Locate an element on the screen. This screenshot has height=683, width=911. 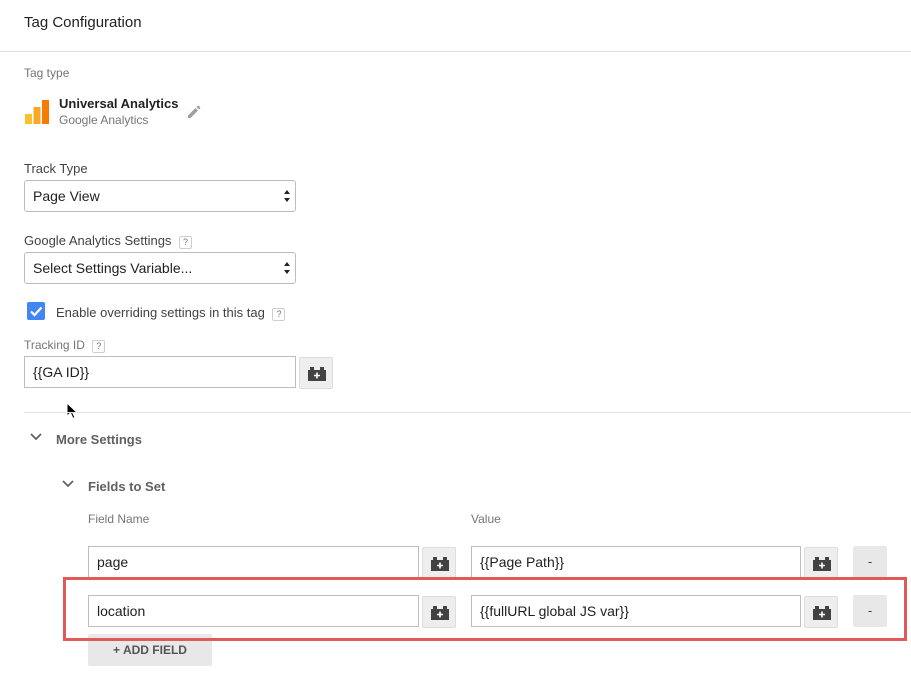
section-divider is located at coordinates (467, 412).